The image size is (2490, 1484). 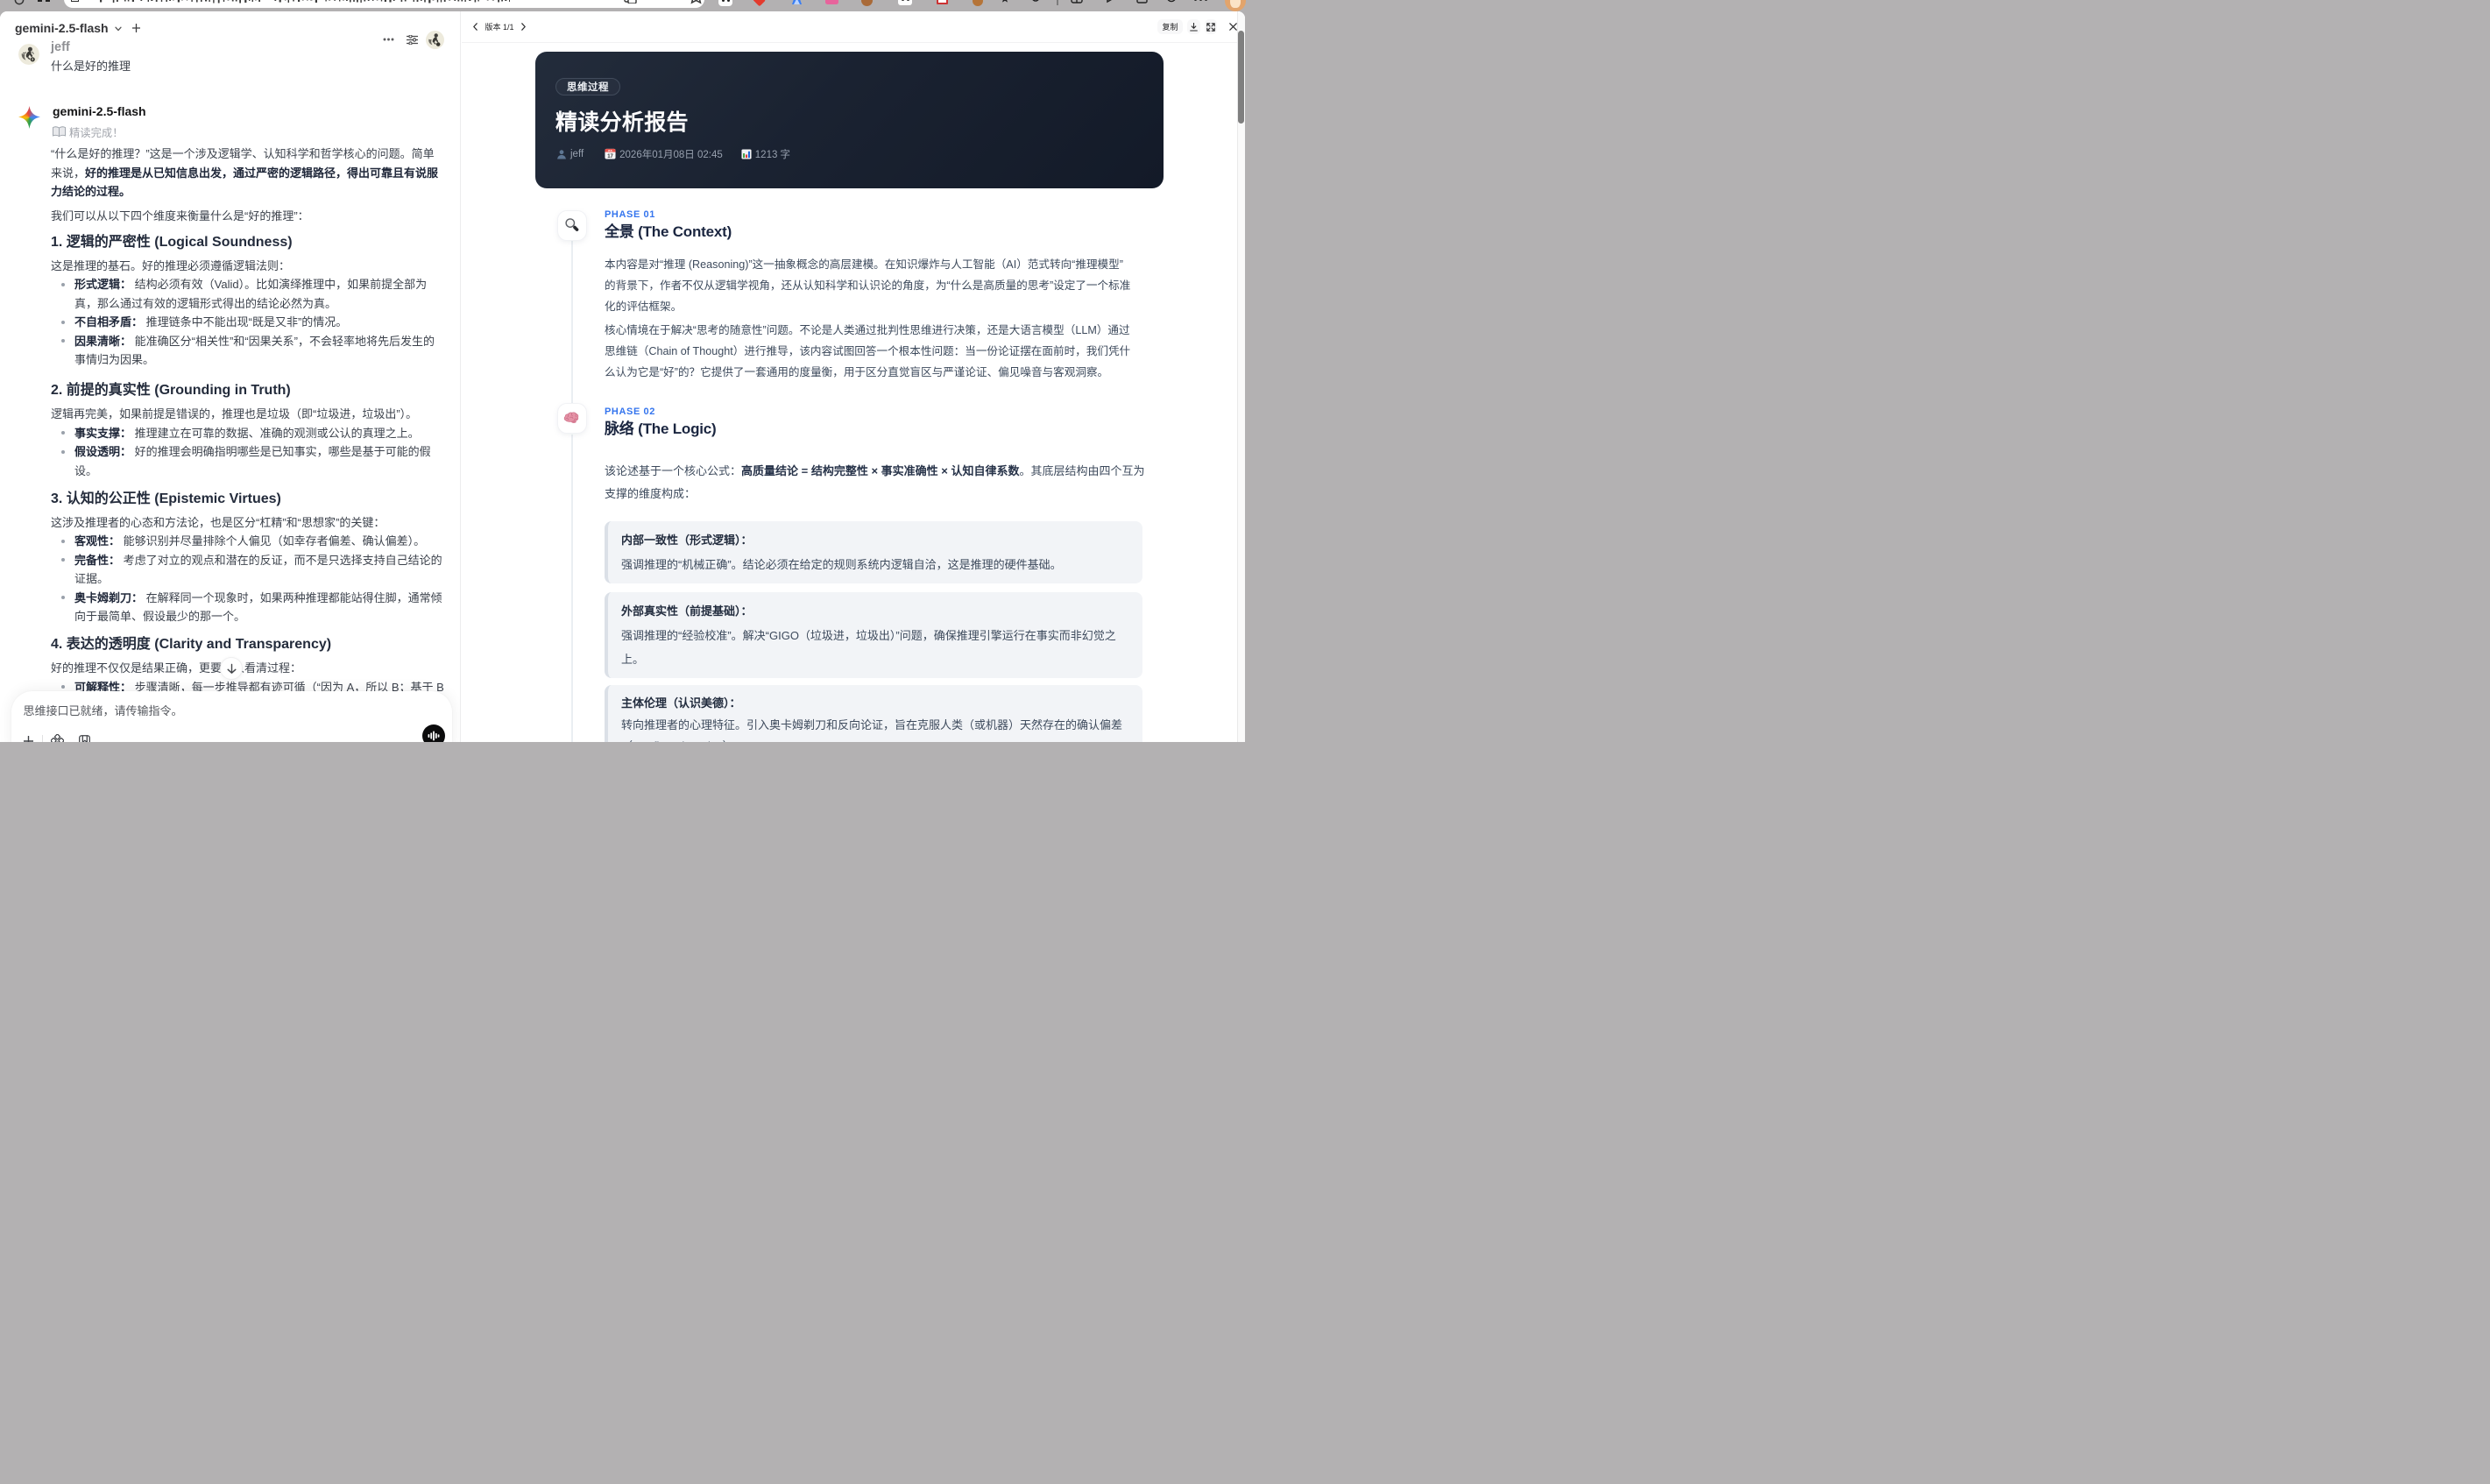 What do you see at coordinates (610, 156) in the screenshot?
I see `svg-text: 17` at bounding box center [610, 156].